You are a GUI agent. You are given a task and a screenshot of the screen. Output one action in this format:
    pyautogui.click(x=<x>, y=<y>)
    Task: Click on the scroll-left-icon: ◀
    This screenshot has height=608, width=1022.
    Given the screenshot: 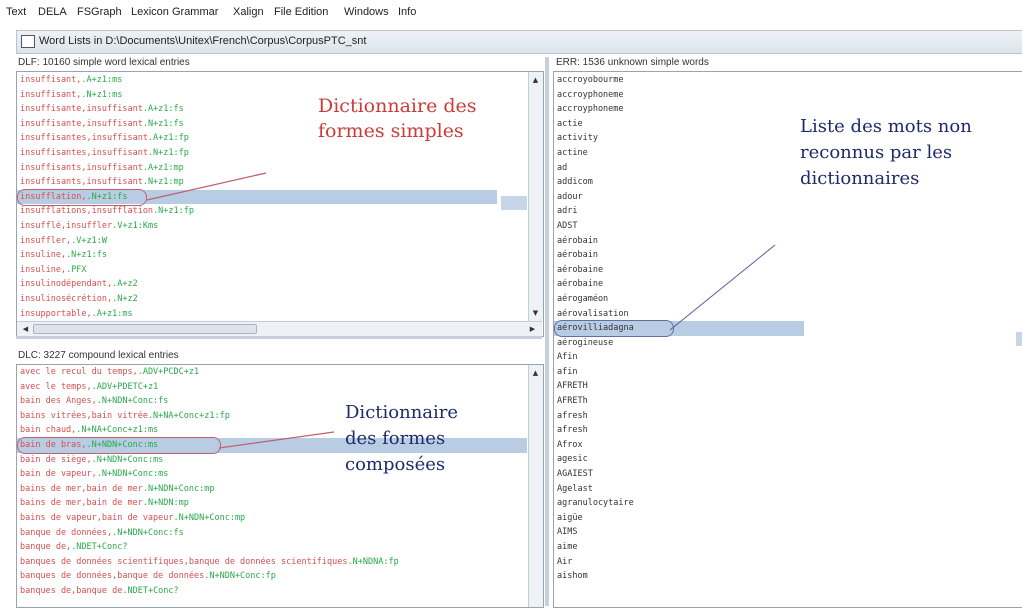 What is the action you would take?
    pyautogui.click(x=25, y=329)
    